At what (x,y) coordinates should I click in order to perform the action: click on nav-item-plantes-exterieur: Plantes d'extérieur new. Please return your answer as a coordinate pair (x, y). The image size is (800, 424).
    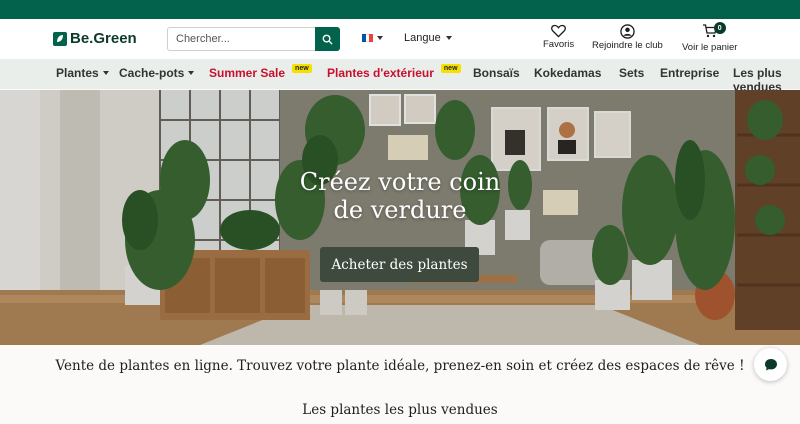
    Looking at the image, I should click on (394, 71).